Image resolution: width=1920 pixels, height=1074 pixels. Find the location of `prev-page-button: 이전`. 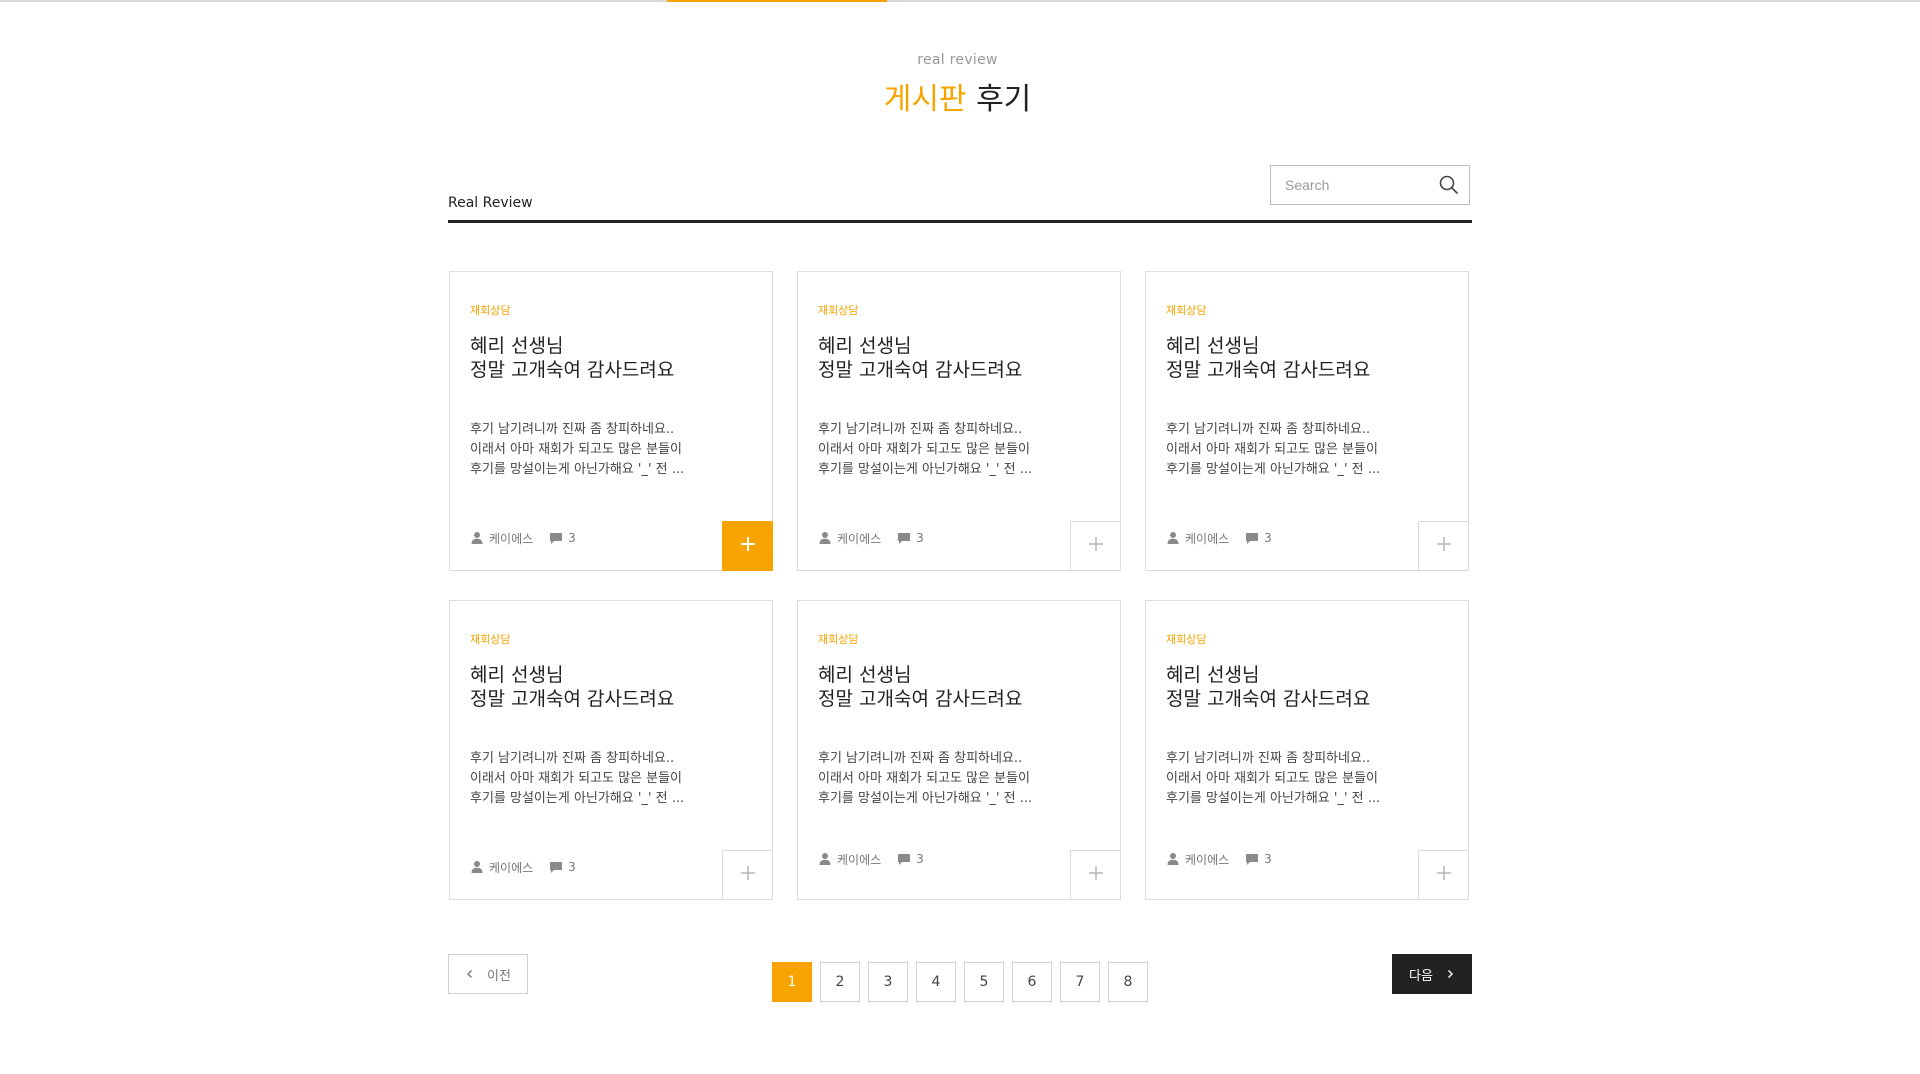

prev-page-button: 이전 is located at coordinates (488, 974).